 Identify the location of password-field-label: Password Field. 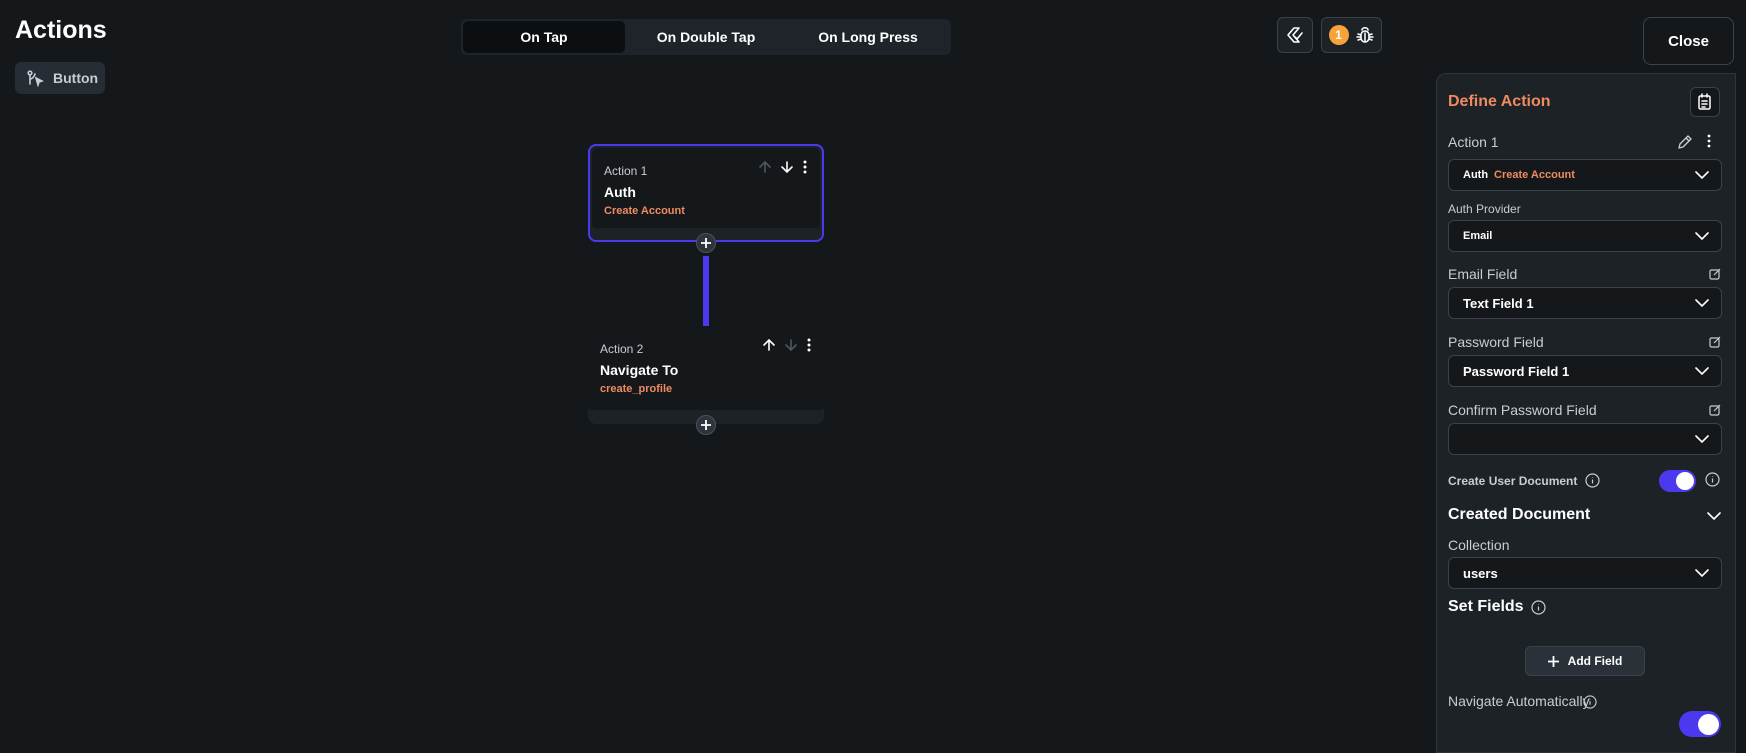
(1496, 342).